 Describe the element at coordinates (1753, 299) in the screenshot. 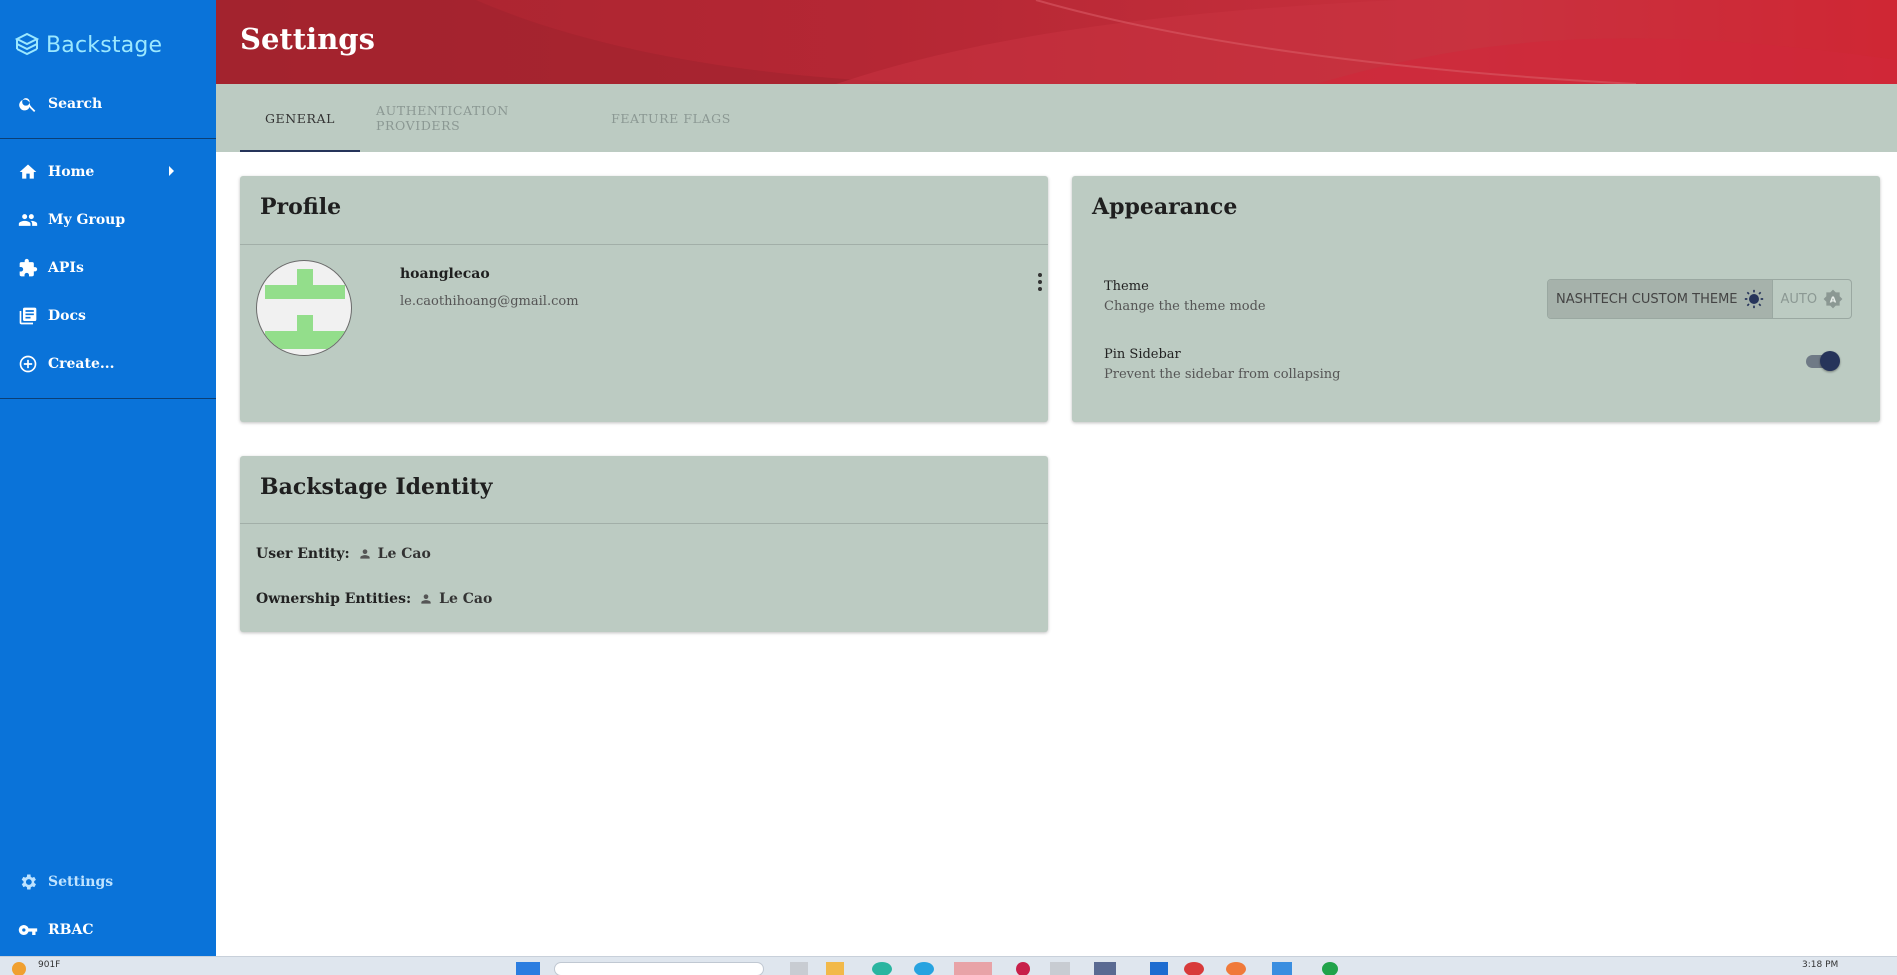

I see `sun-icon` at that location.